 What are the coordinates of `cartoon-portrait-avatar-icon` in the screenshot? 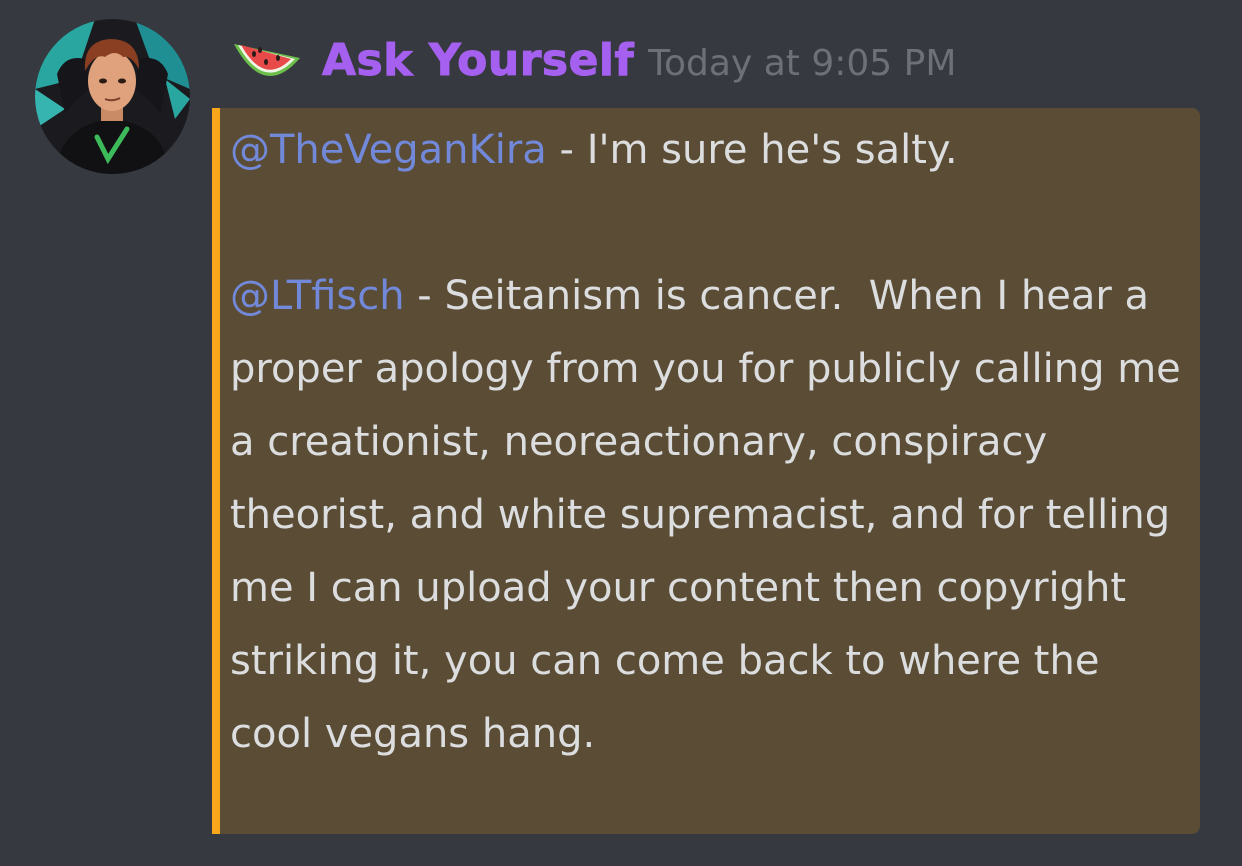 It's located at (112, 96).